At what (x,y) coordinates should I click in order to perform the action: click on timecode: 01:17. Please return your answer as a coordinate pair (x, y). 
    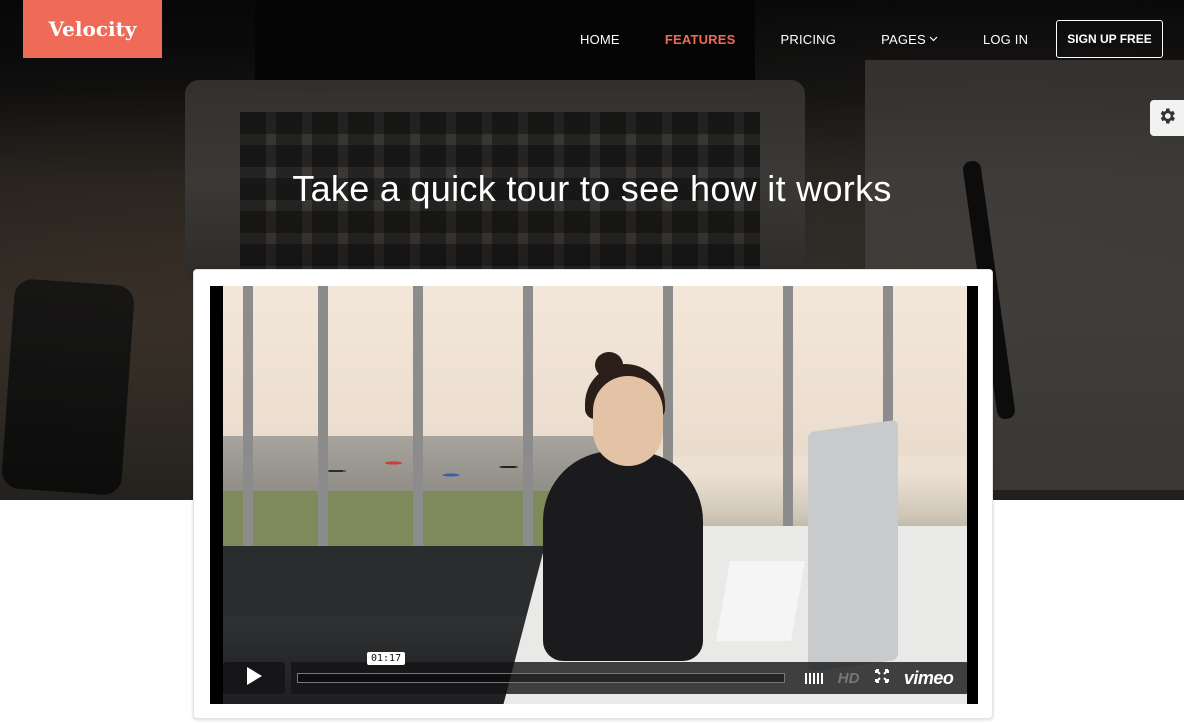
    Looking at the image, I should click on (386, 658).